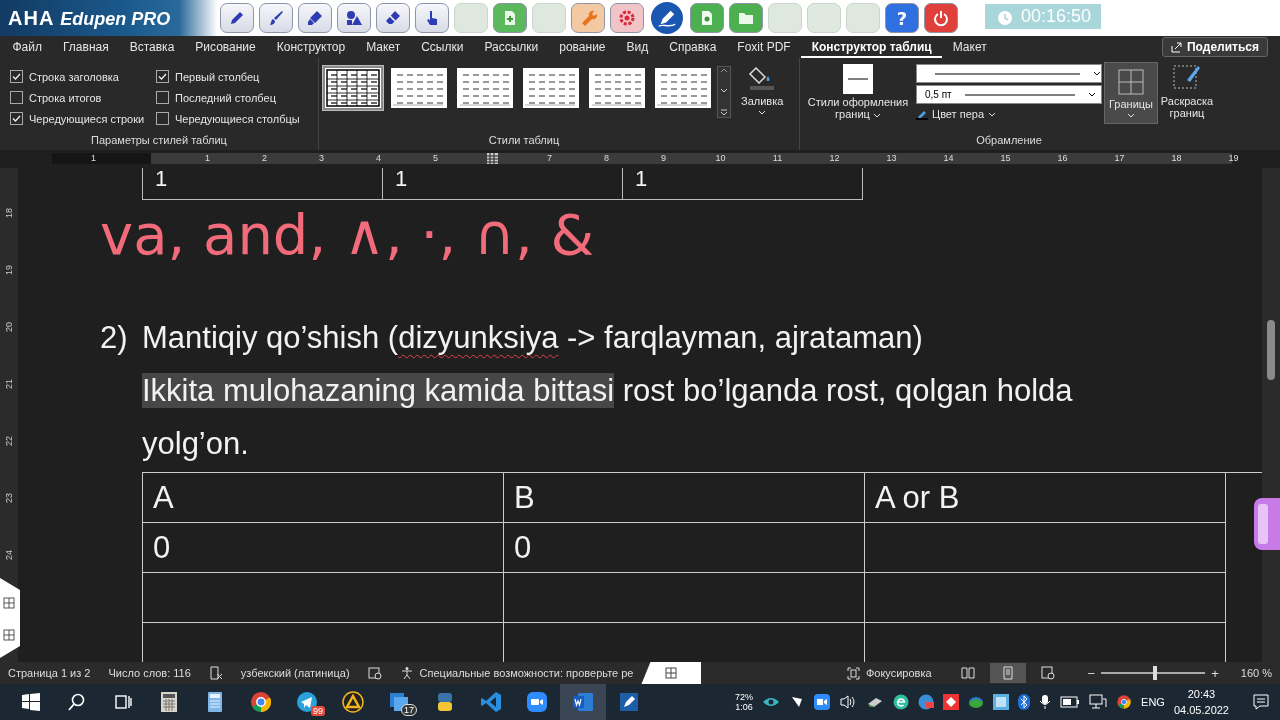 This screenshot has width=1280, height=720. I want to click on line-weight-dropdown: 0,5 пт, so click(1009, 94).